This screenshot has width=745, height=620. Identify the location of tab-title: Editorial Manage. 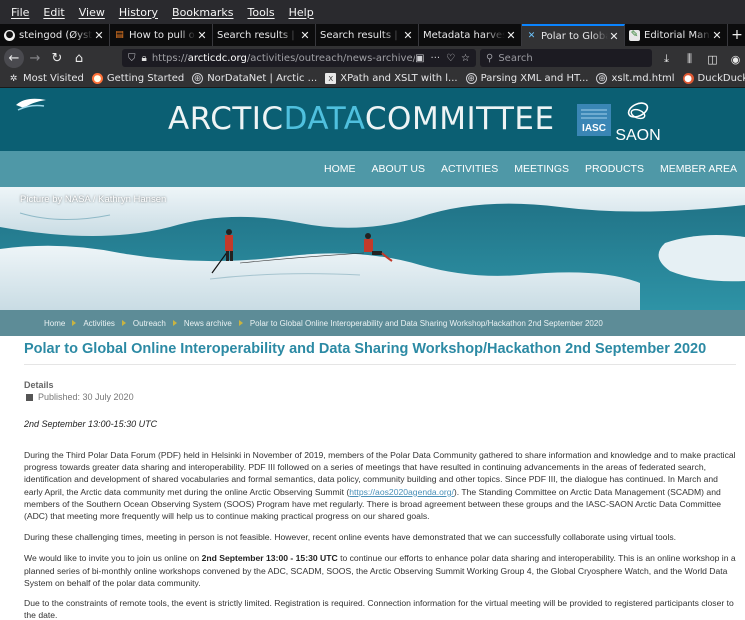
(677, 35).